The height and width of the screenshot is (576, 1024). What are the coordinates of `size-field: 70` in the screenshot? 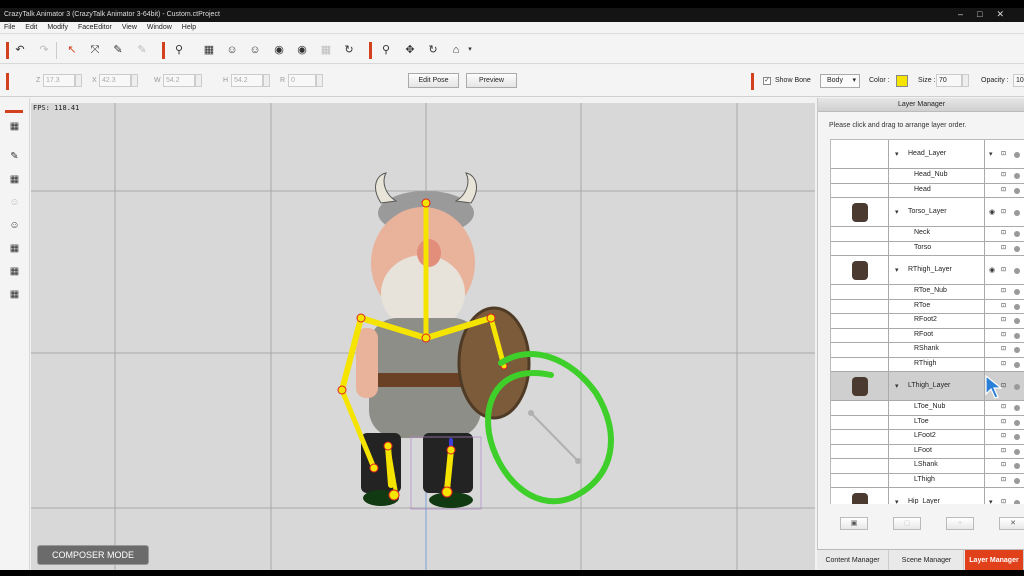 It's located at (949, 80).